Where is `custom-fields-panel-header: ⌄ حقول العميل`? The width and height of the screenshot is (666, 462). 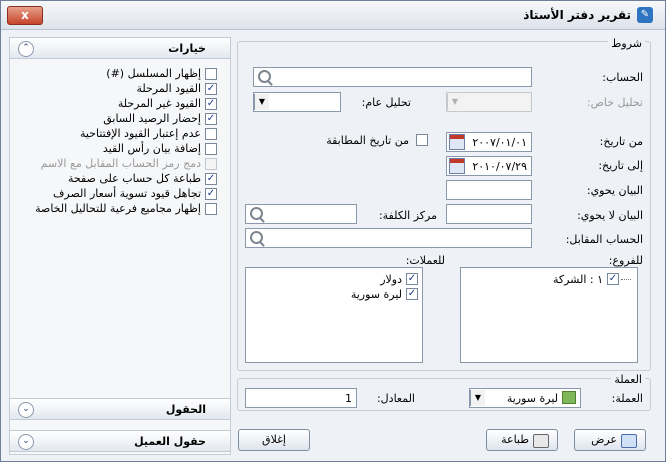 custom-fields-panel-header: ⌄ حقول العميل is located at coordinates (120, 441).